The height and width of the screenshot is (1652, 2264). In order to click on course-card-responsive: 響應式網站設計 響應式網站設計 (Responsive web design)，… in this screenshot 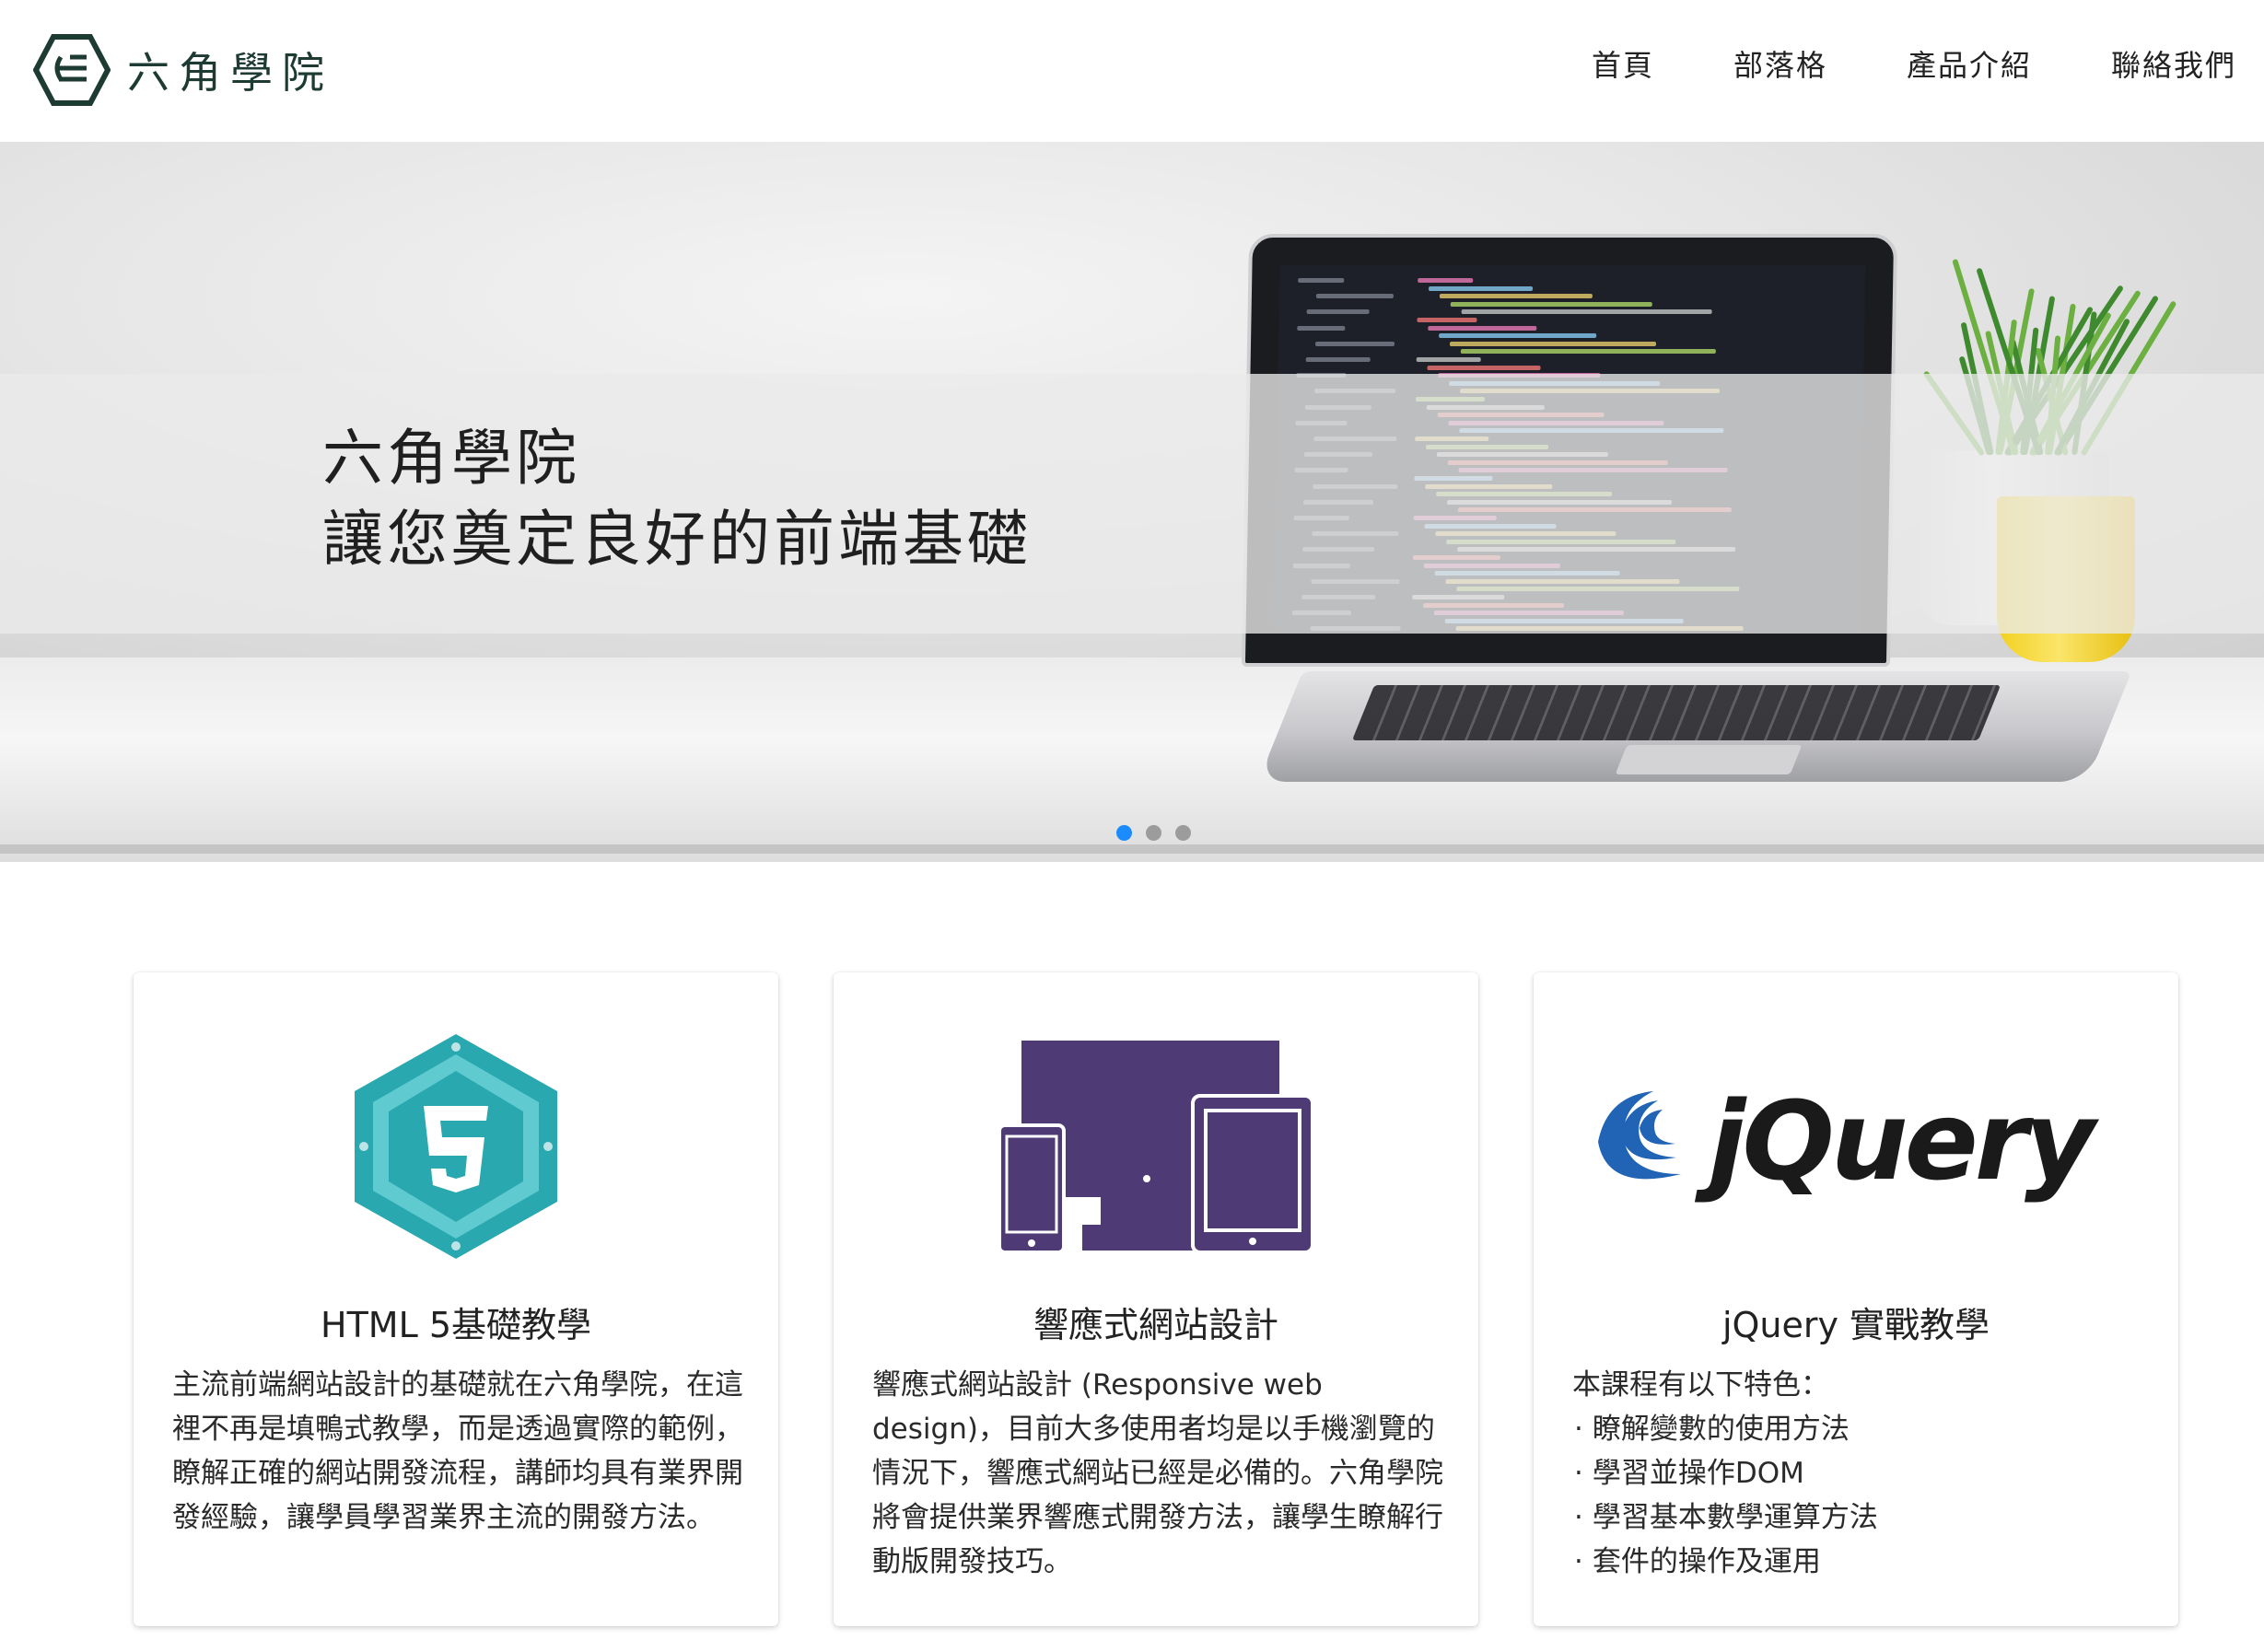, I will do `click(1156, 1299)`.